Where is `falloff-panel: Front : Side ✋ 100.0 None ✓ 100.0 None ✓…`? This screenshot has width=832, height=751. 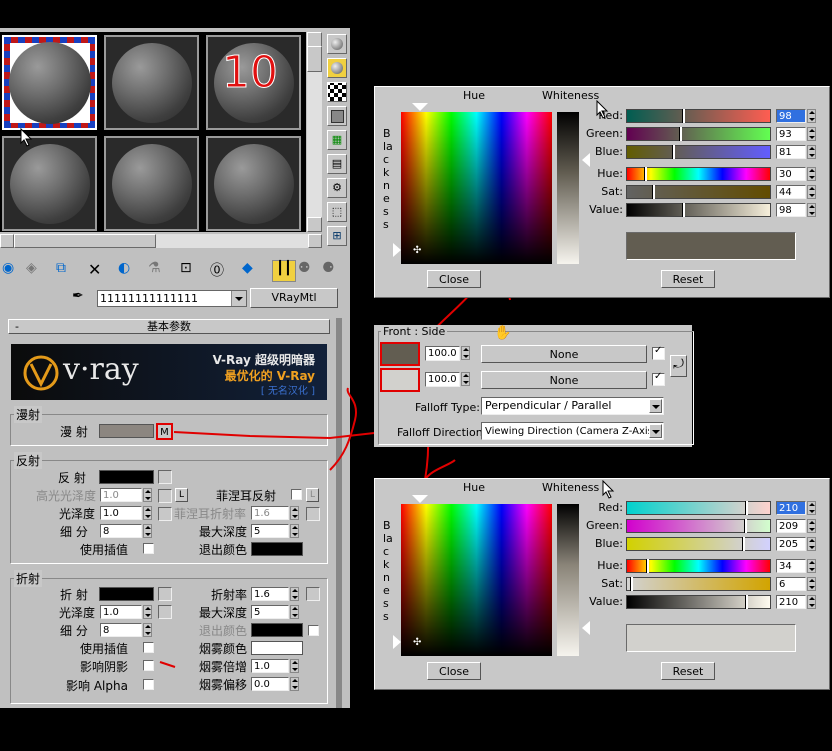 falloff-panel: Front : Side ✋ 100.0 None ✓ 100.0 None ✓… is located at coordinates (534, 386).